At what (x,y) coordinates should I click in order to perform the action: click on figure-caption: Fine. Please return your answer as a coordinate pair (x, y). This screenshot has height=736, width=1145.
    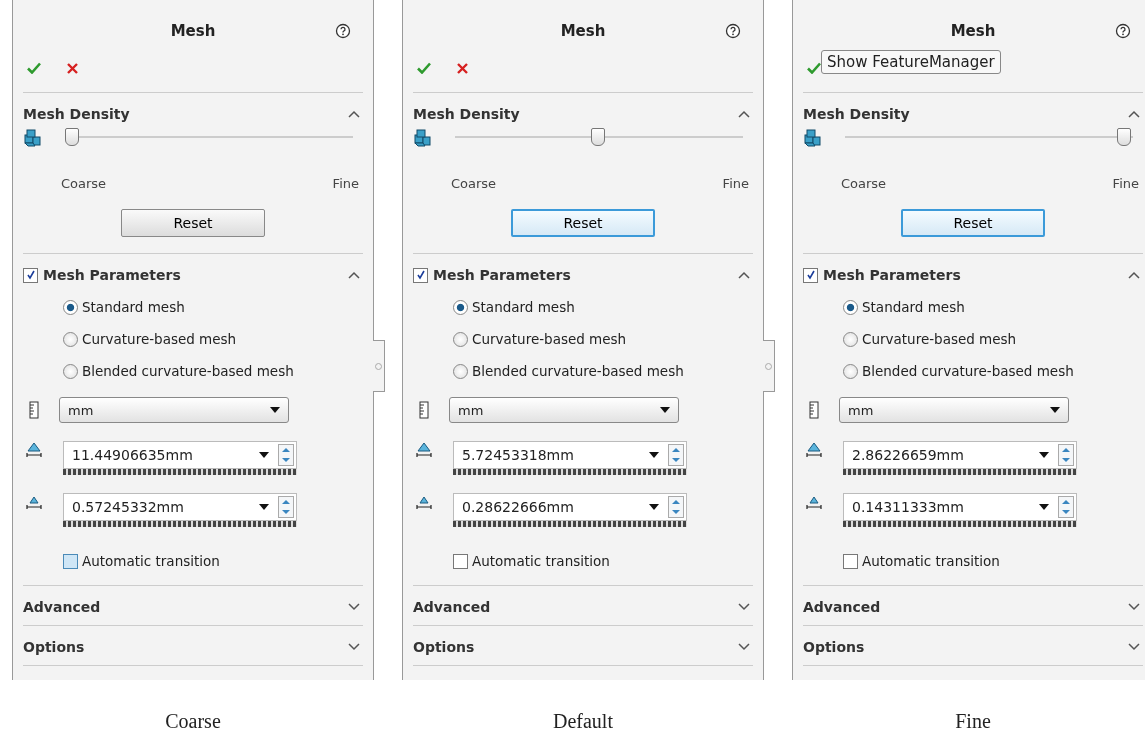
    Looking at the image, I should click on (973, 721).